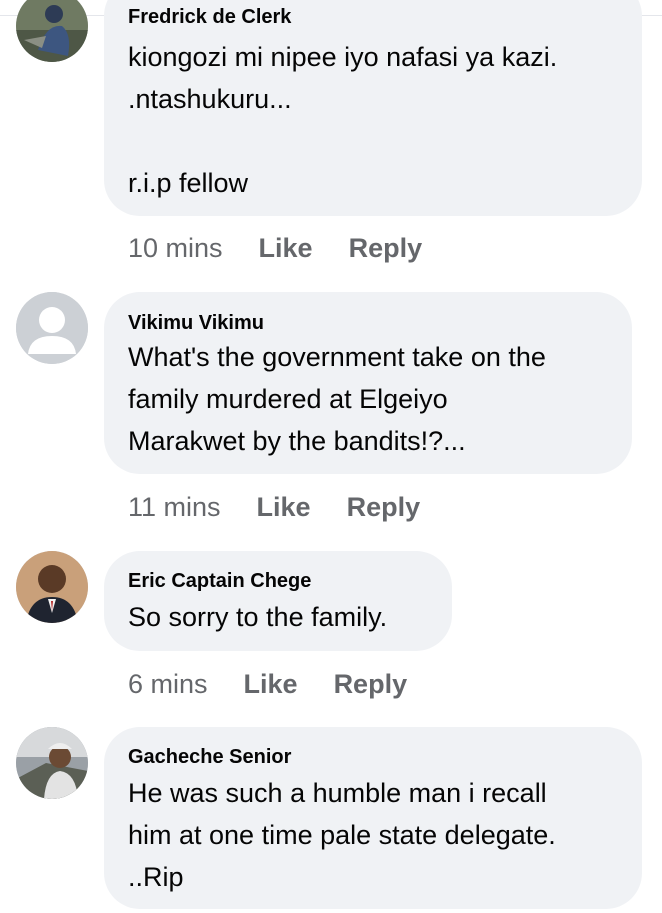 Image resolution: width=662 pixels, height=913 pixels. Describe the element at coordinates (175, 248) in the screenshot. I see `comment-timestamp: 10 mins` at that location.